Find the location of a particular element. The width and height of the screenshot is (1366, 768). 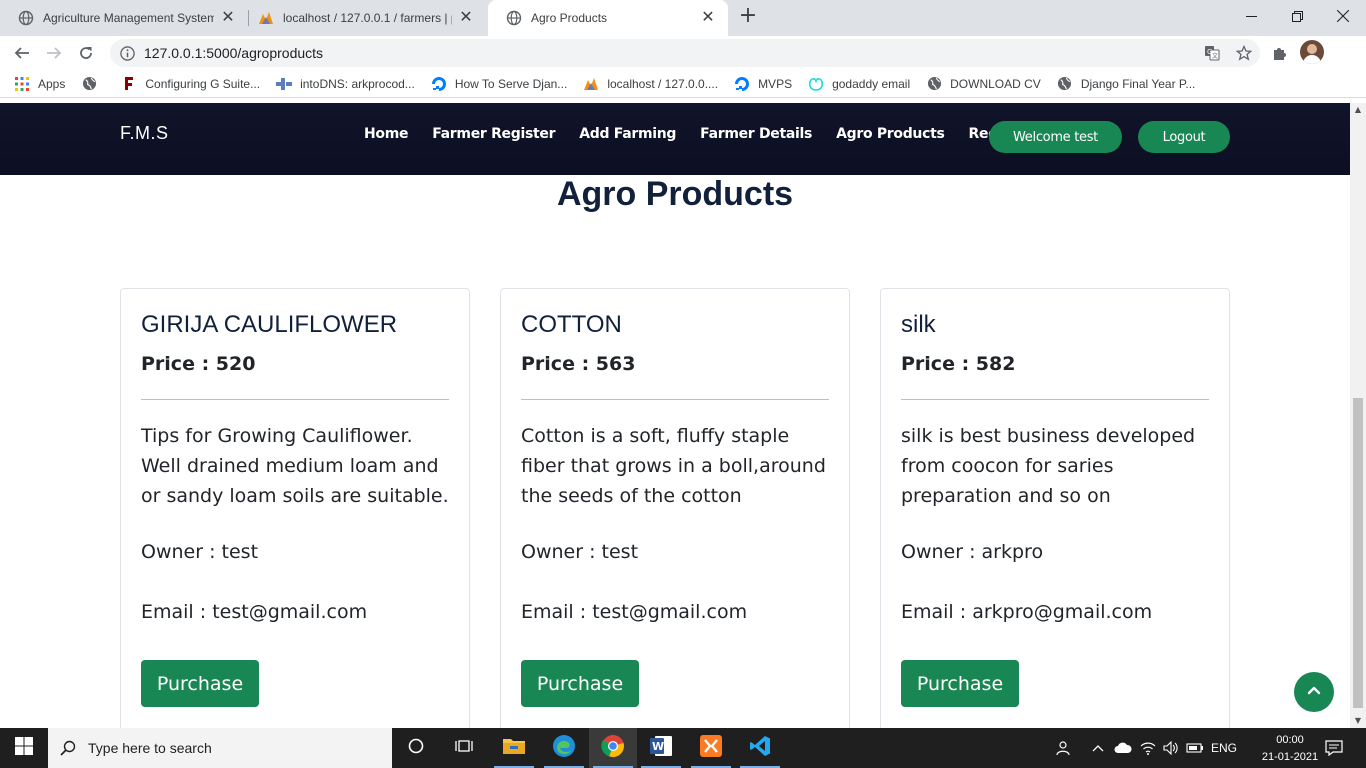

chevron-up-icon is located at coordinates (1098, 748).